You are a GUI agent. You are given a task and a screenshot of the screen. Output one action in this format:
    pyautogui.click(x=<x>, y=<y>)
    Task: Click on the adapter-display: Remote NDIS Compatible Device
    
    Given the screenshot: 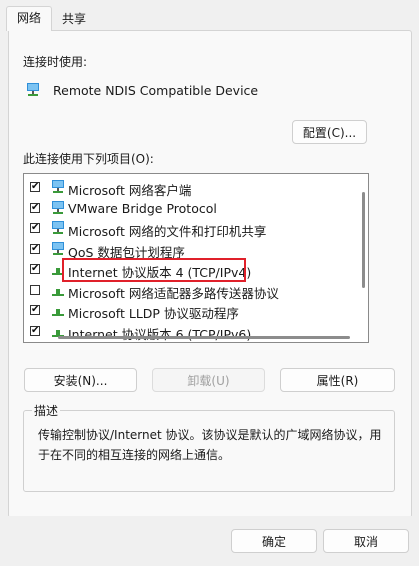 What is the action you would take?
    pyautogui.click(x=201, y=93)
    